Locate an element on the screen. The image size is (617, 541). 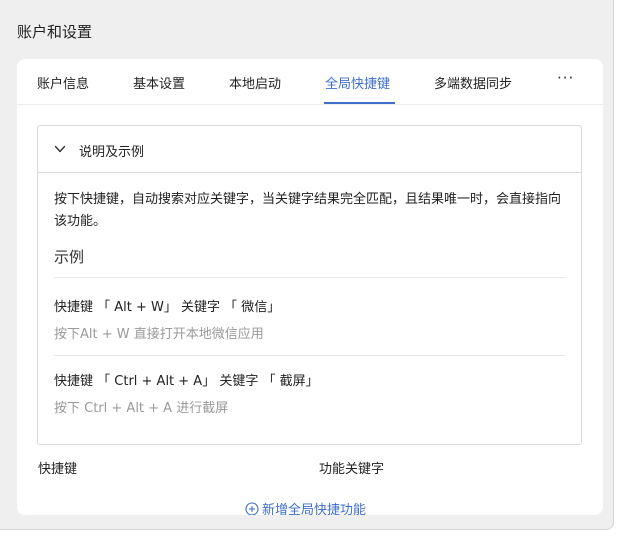
window-title: 账户和设置 is located at coordinates (55, 32).